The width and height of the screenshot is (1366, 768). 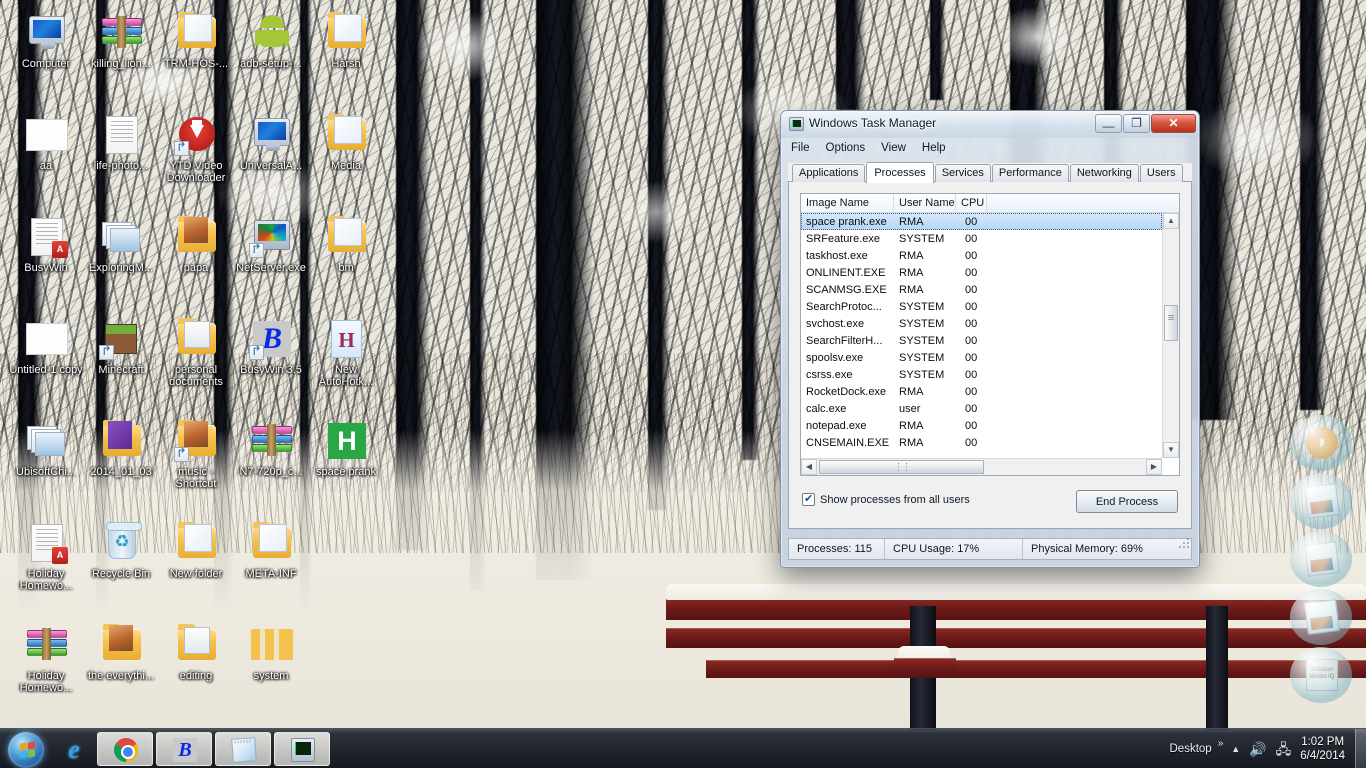 I want to click on column-header-cpu: CPU, so click(x=971, y=203).